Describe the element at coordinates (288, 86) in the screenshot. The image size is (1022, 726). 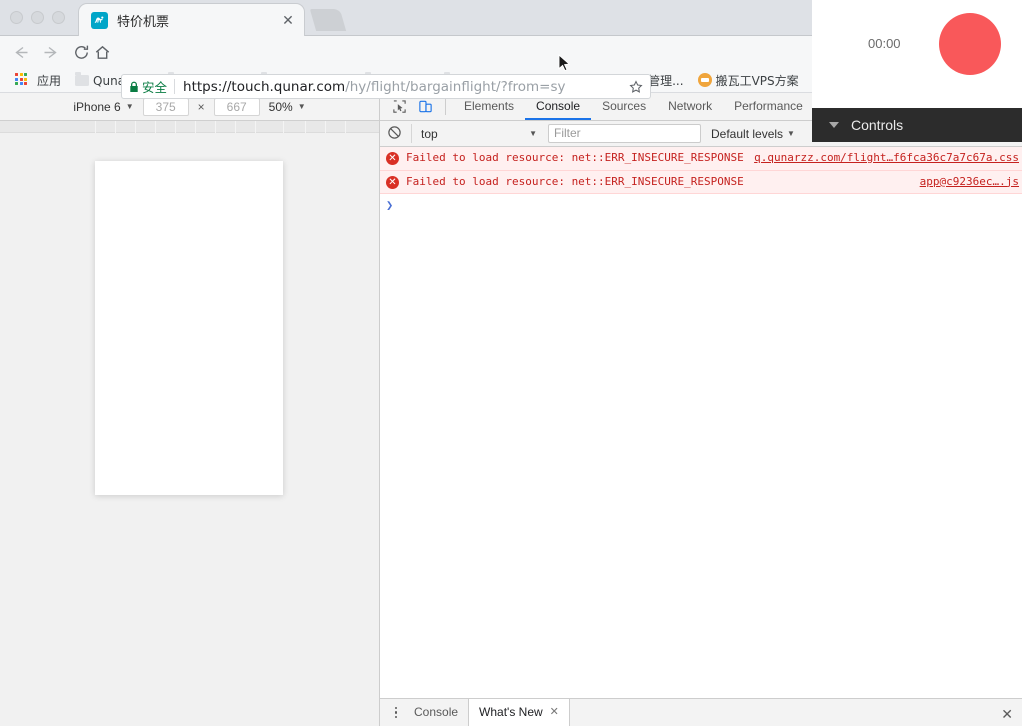
I see `url-host: touch.qunar.com` at that location.